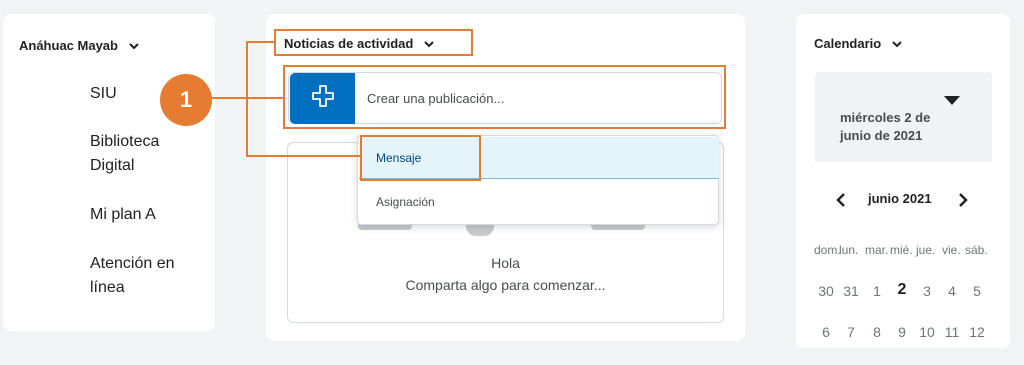  I want to click on calendar-title-label: Calendario, so click(848, 43).